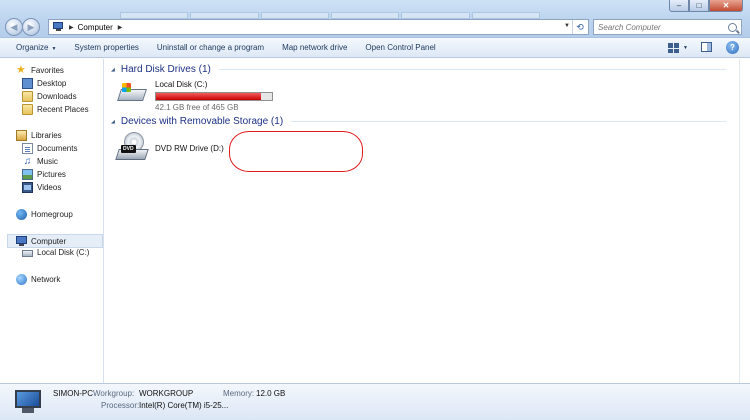 The width and height of the screenshot is (750, 420). What do you see at coordinates (679, 6) in the screenshot?
I see `minimize-button: –` at bounding box center [679, 6].